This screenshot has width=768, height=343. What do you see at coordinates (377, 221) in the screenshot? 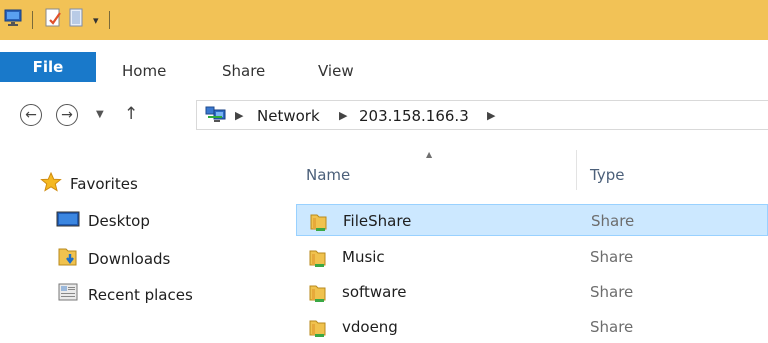
I see `file-name: FileShare` at bounding box center [377, 221].